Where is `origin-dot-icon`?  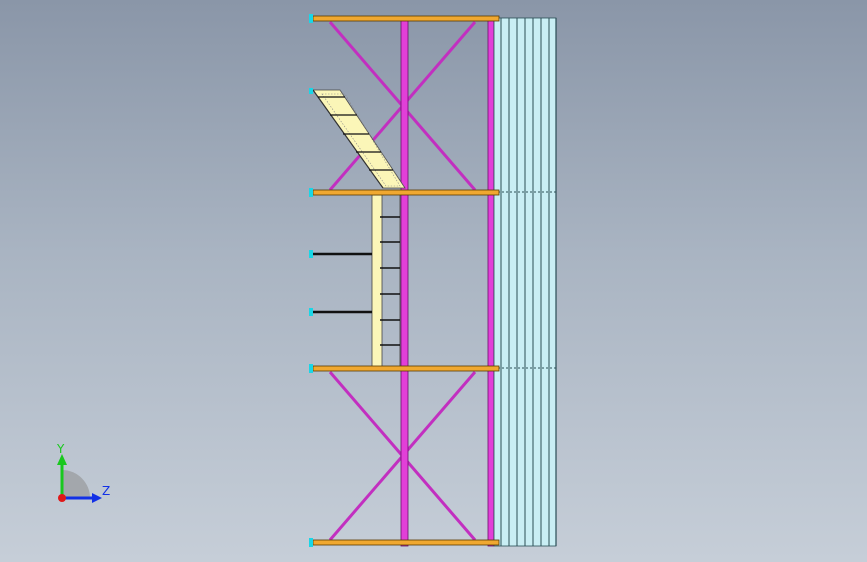
origin-dot-icon is located at coordinates (62, 498).